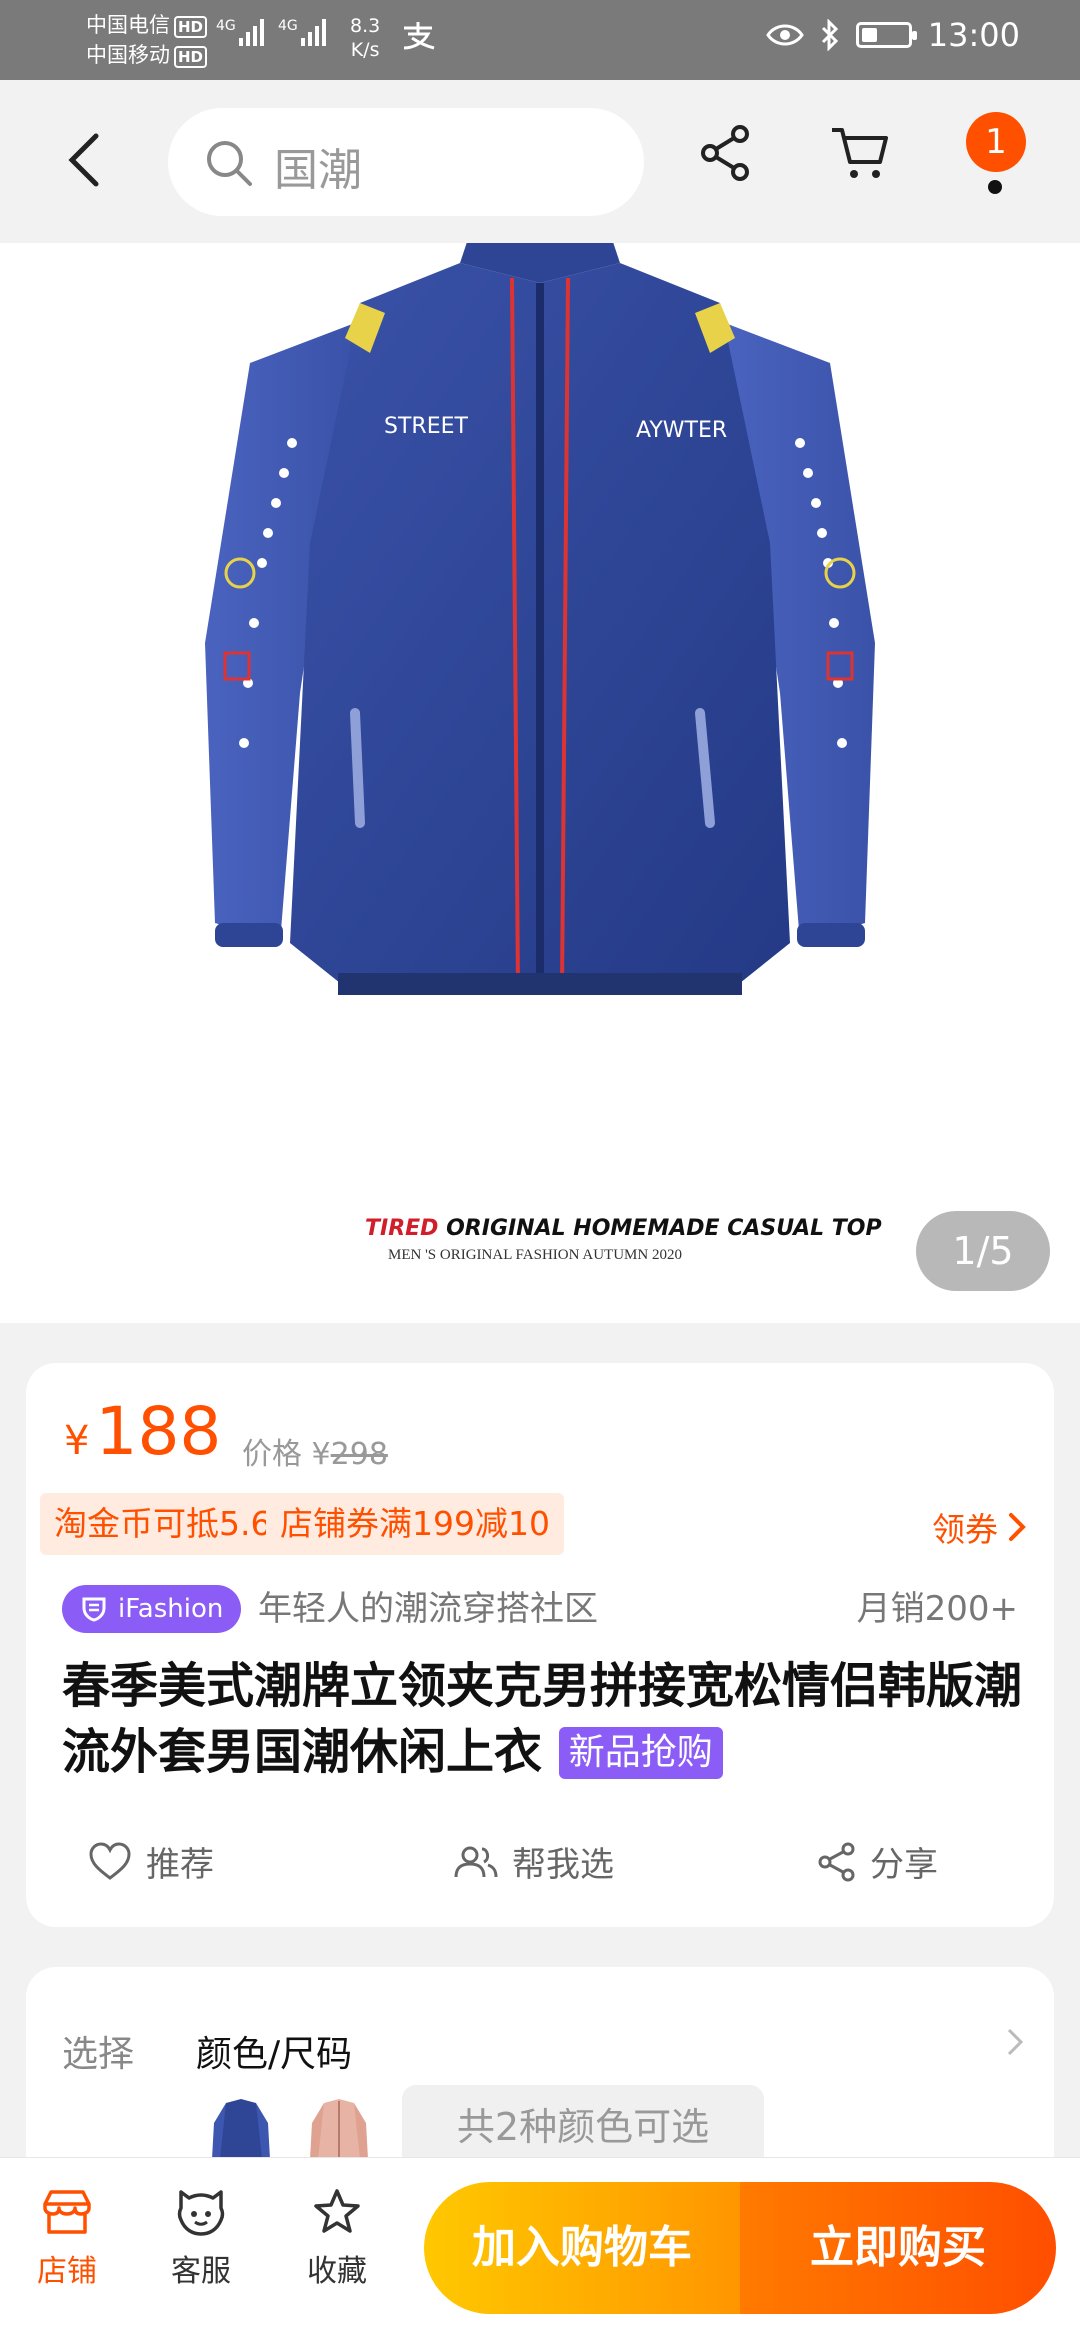 The width and height of the screenshot is (1080, 2340). What do you see at coordinates (681, 430) in the screenshot?
I see `jacket-text-right: AYWTER` at bounding box center [681, 430].